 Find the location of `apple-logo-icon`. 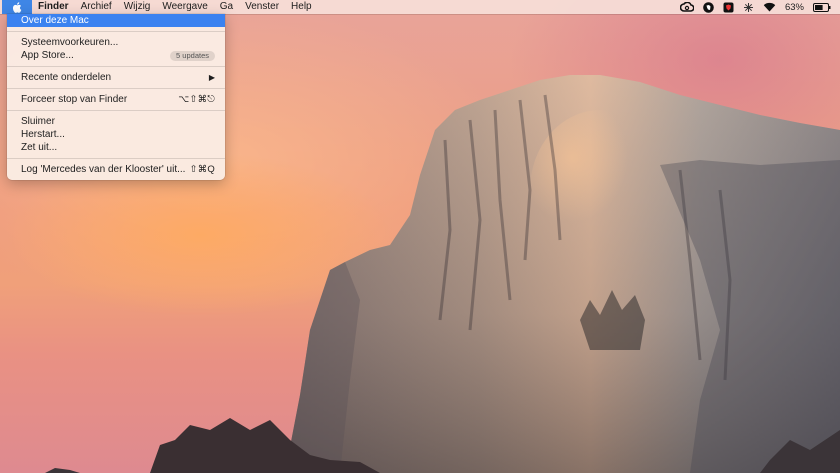

apple-logo-icon is located at coordinates (17, 7).